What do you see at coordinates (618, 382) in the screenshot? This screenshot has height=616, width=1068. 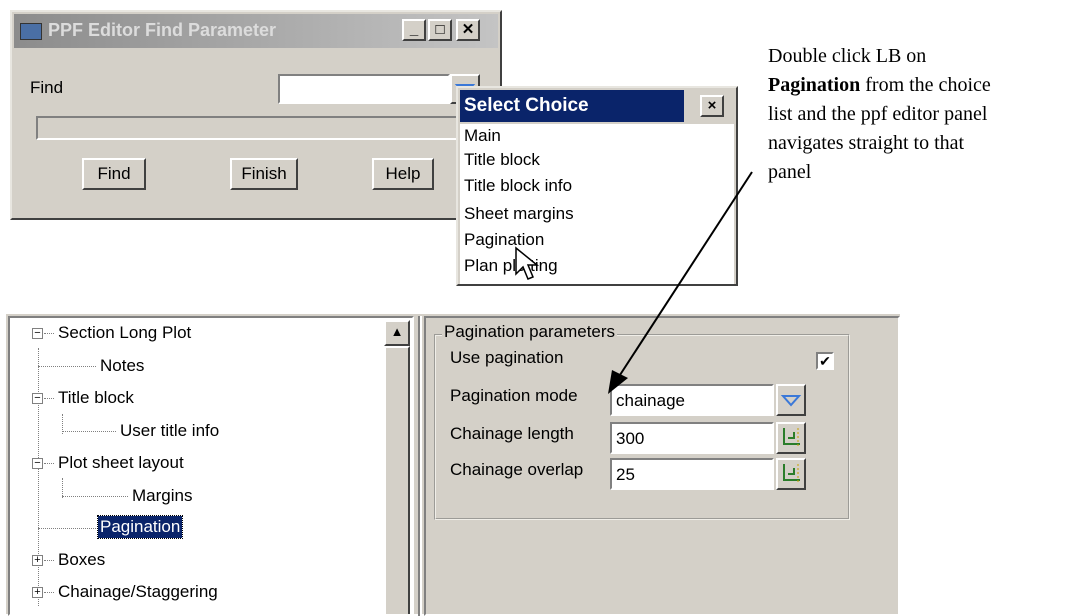 I see `callout-arrowhead` at bounding box center [618, 382].